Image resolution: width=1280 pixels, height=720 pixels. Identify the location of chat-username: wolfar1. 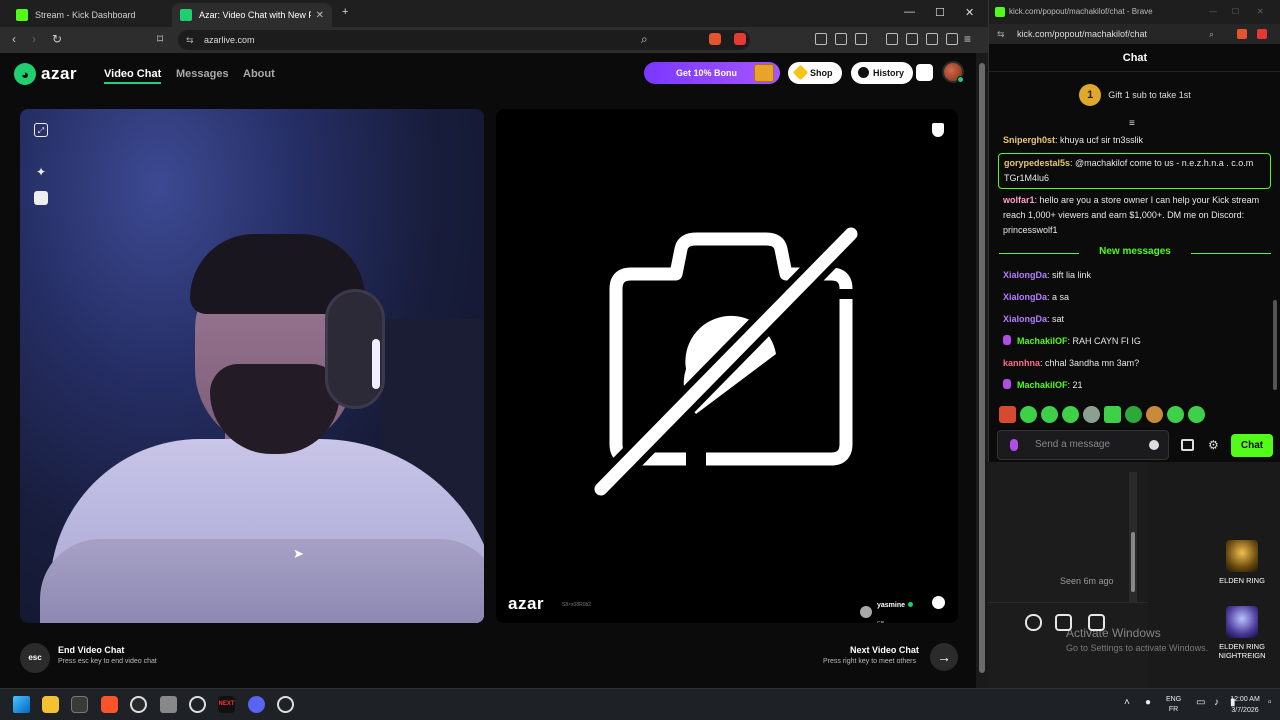
(1019, 200).